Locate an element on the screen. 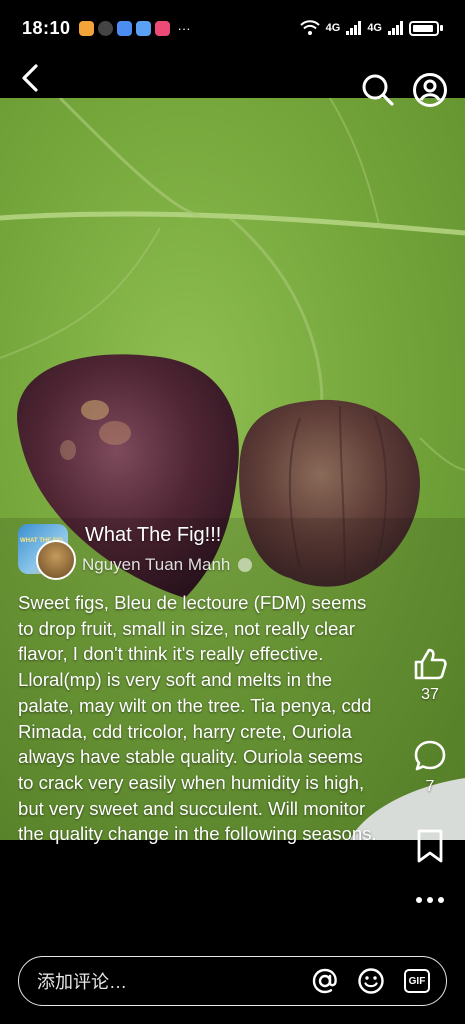 This screenshot has height=1024, width=465. gif-icon: GIF is located at coordinates (417, 981).